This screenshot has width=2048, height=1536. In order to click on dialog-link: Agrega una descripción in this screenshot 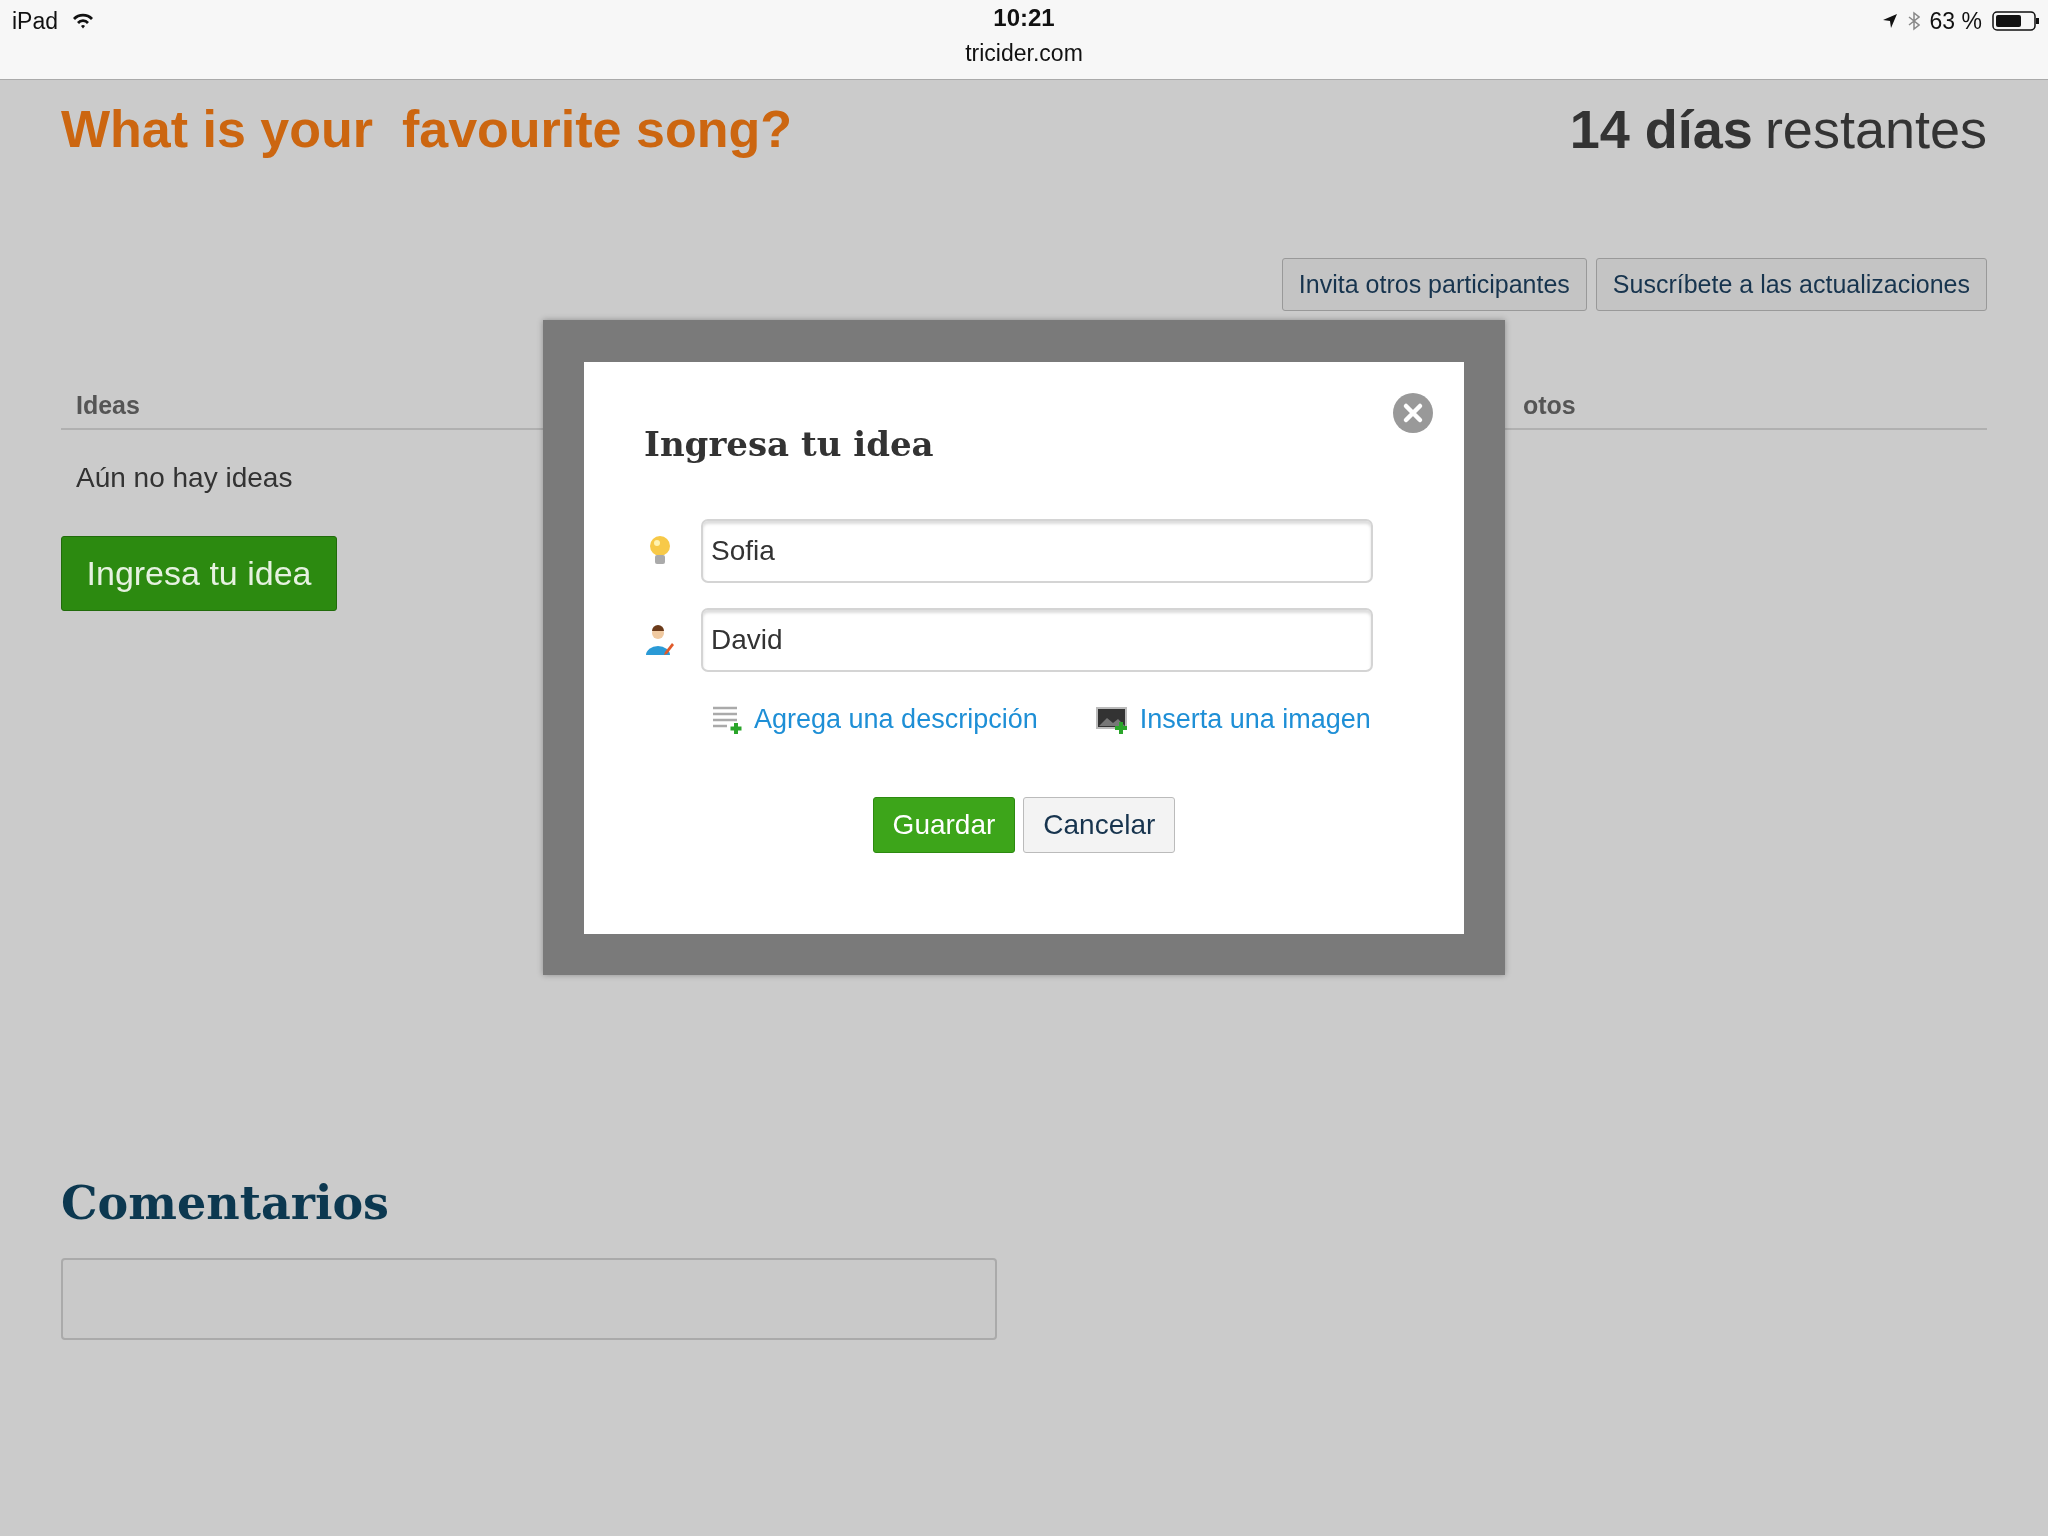, I will do `click(896, 719)`.